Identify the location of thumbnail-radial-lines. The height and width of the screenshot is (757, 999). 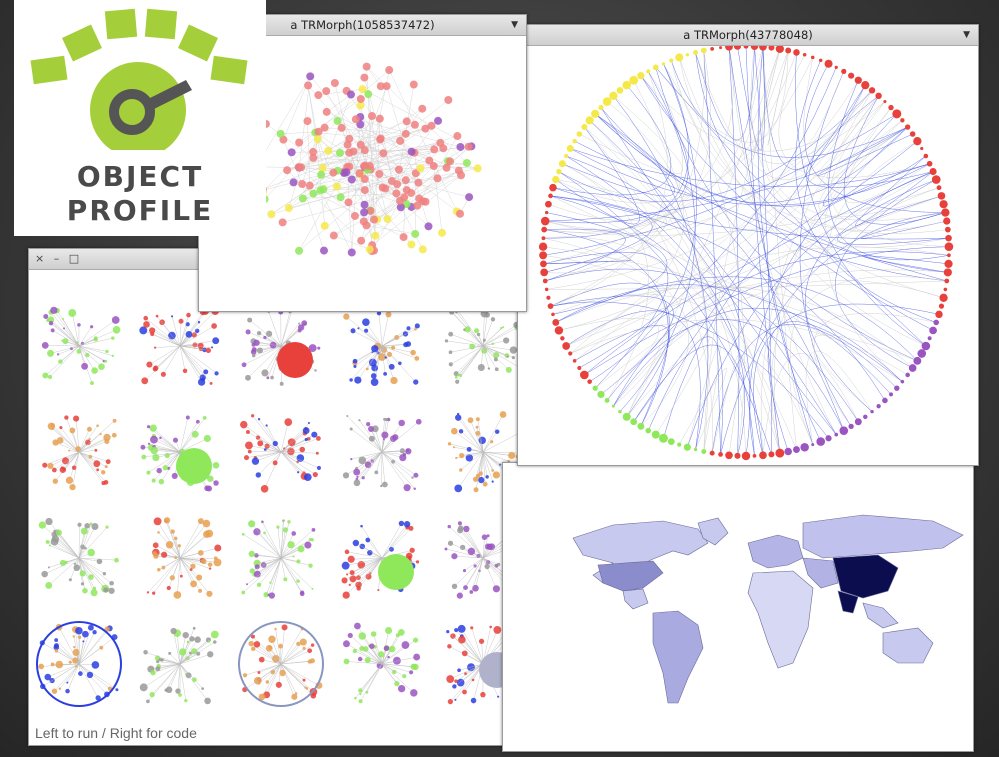
(382, 452).